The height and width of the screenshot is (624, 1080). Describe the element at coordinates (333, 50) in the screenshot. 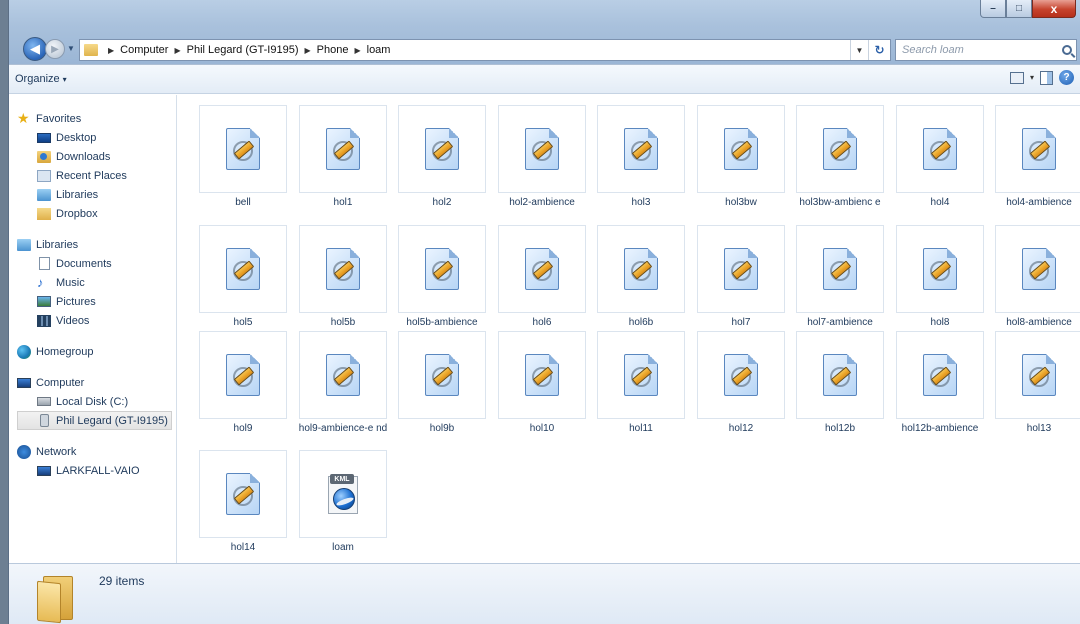

I see `breadcrumb-item: Phone` at that location.